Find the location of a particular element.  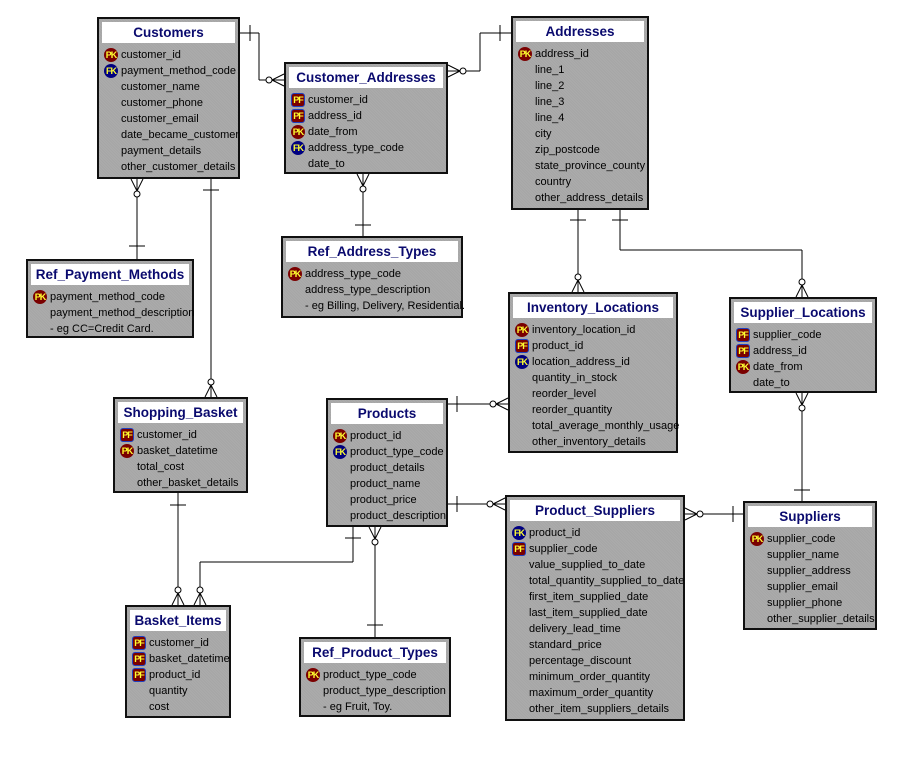

column-name: customer_email is located at coordinates (160, 119).